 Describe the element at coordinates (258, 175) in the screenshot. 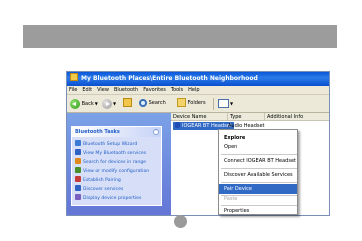

I see `menu-item-discover-services: Discover Available Services` at that location.